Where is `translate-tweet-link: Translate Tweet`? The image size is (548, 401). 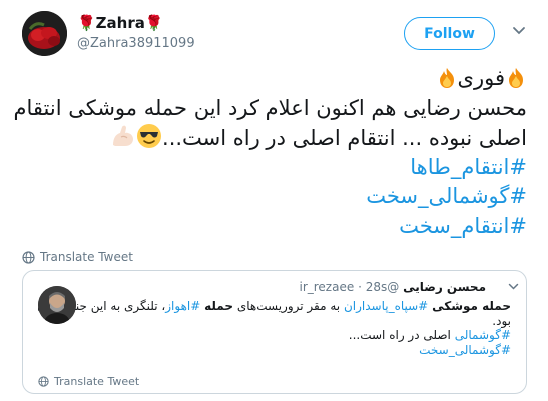 translate-tweet-link: Translate Tweet is located at coordinates (77, 257).